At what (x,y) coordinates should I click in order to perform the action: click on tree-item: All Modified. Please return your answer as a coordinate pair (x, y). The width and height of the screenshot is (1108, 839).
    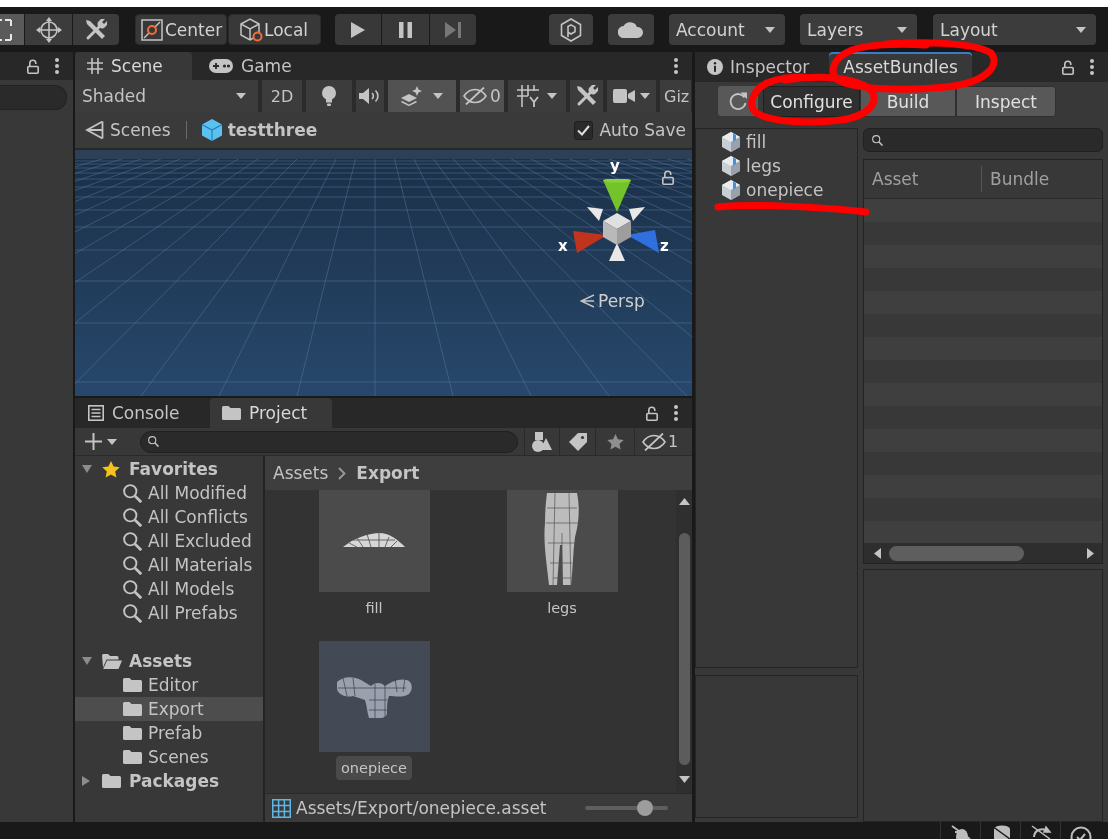
    Looking at the image, I should click on (169, 493).